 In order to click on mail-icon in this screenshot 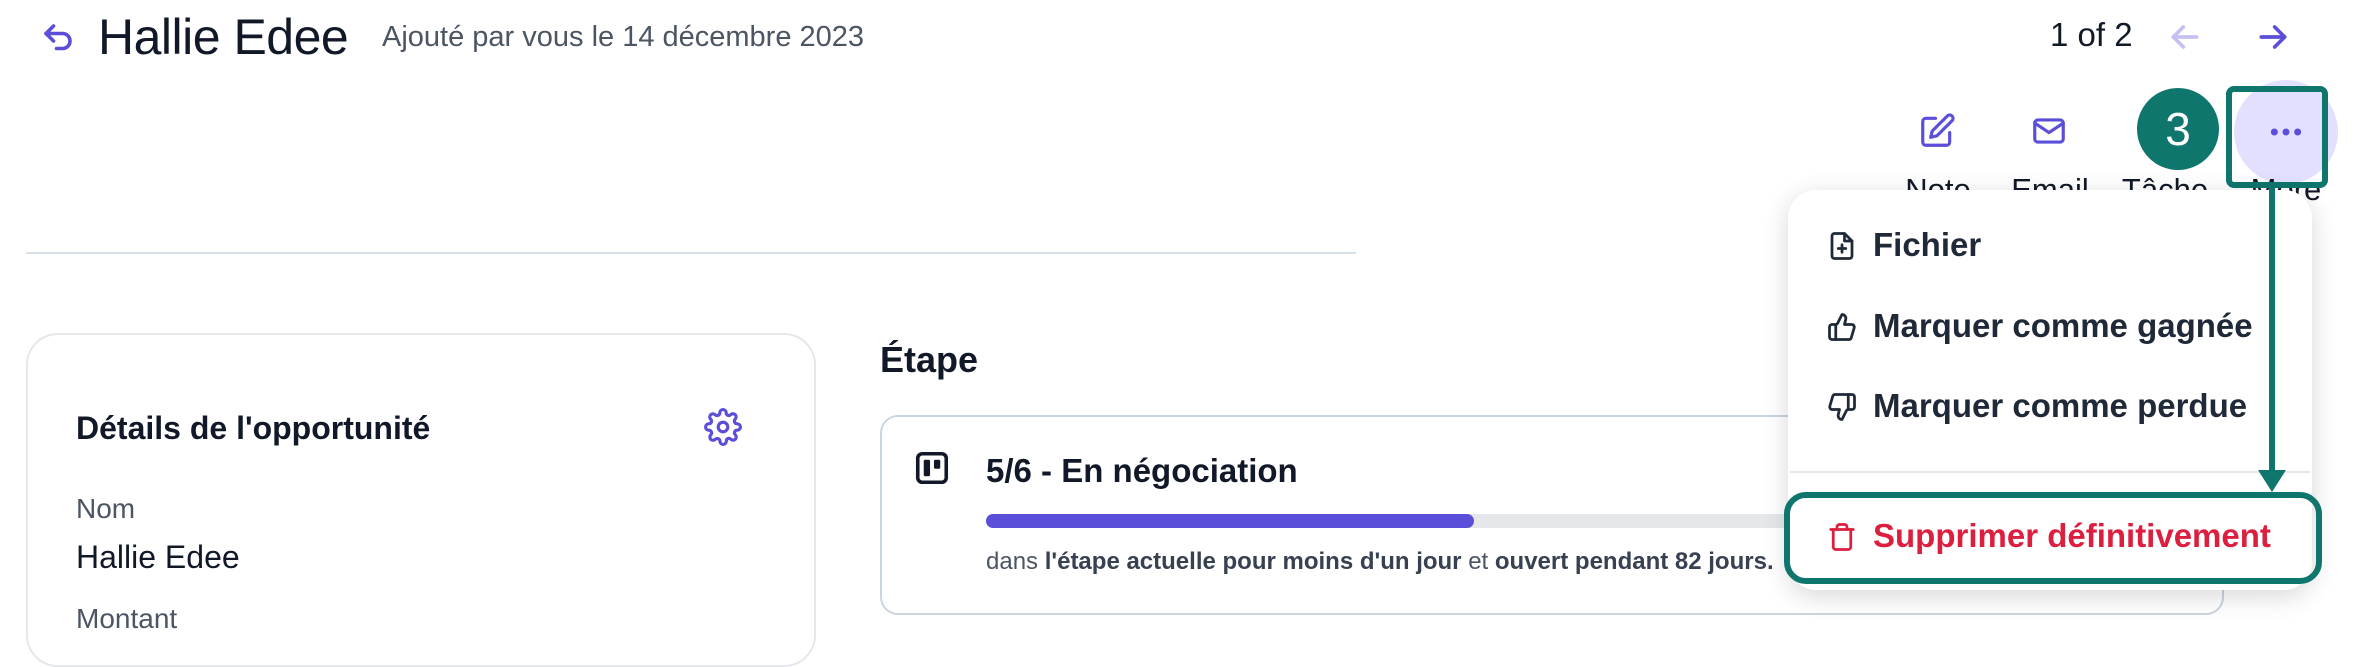, I will do `click(2049, 131)`.